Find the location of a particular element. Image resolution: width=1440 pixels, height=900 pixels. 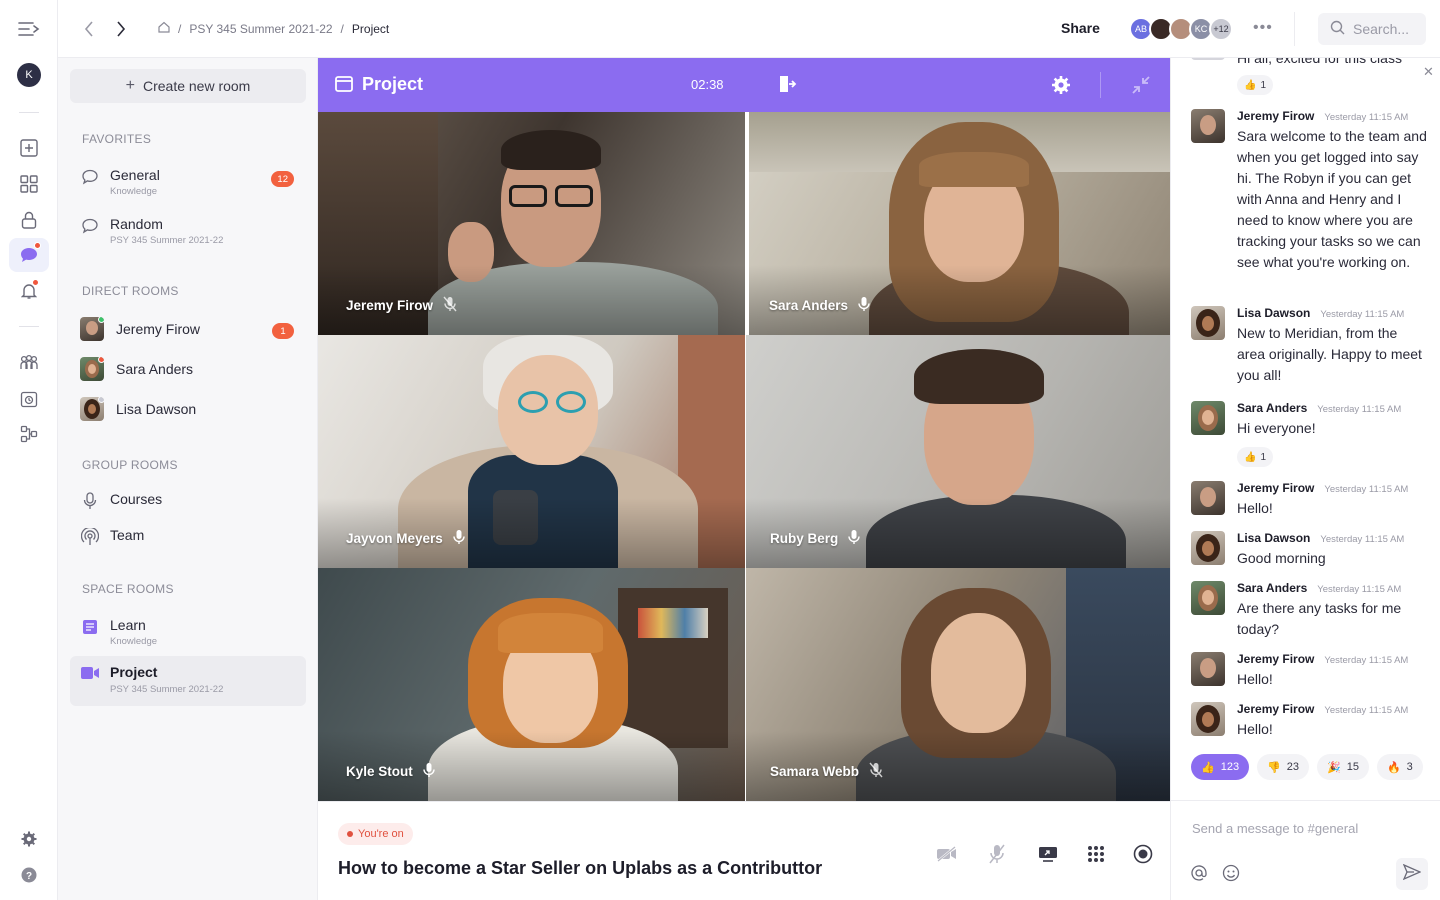

flow-icon is located at coordinates (29, 434).